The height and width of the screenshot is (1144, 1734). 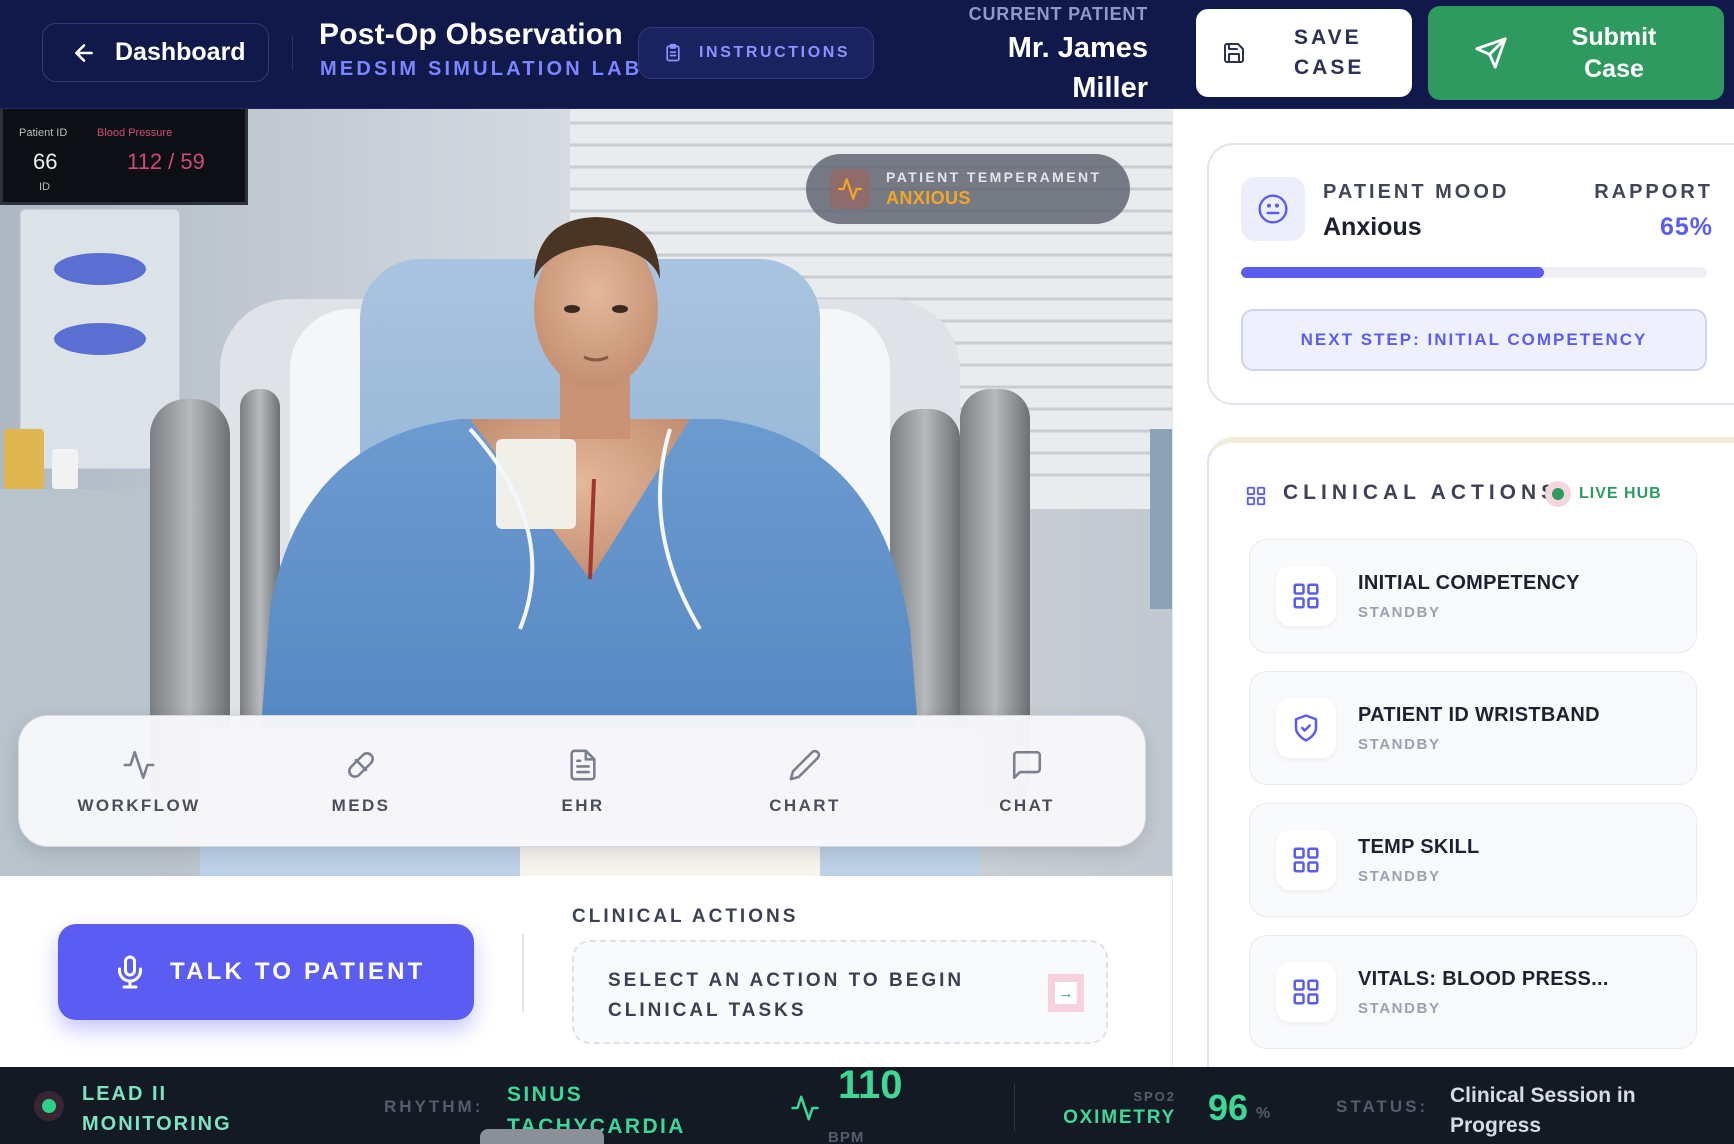 What do you see at coordinates (993, 189) in the screenshot?
I see `temperament-text: PATIENT TEMPERAMENT ANXIOUS` at bounding box center [993, 189].